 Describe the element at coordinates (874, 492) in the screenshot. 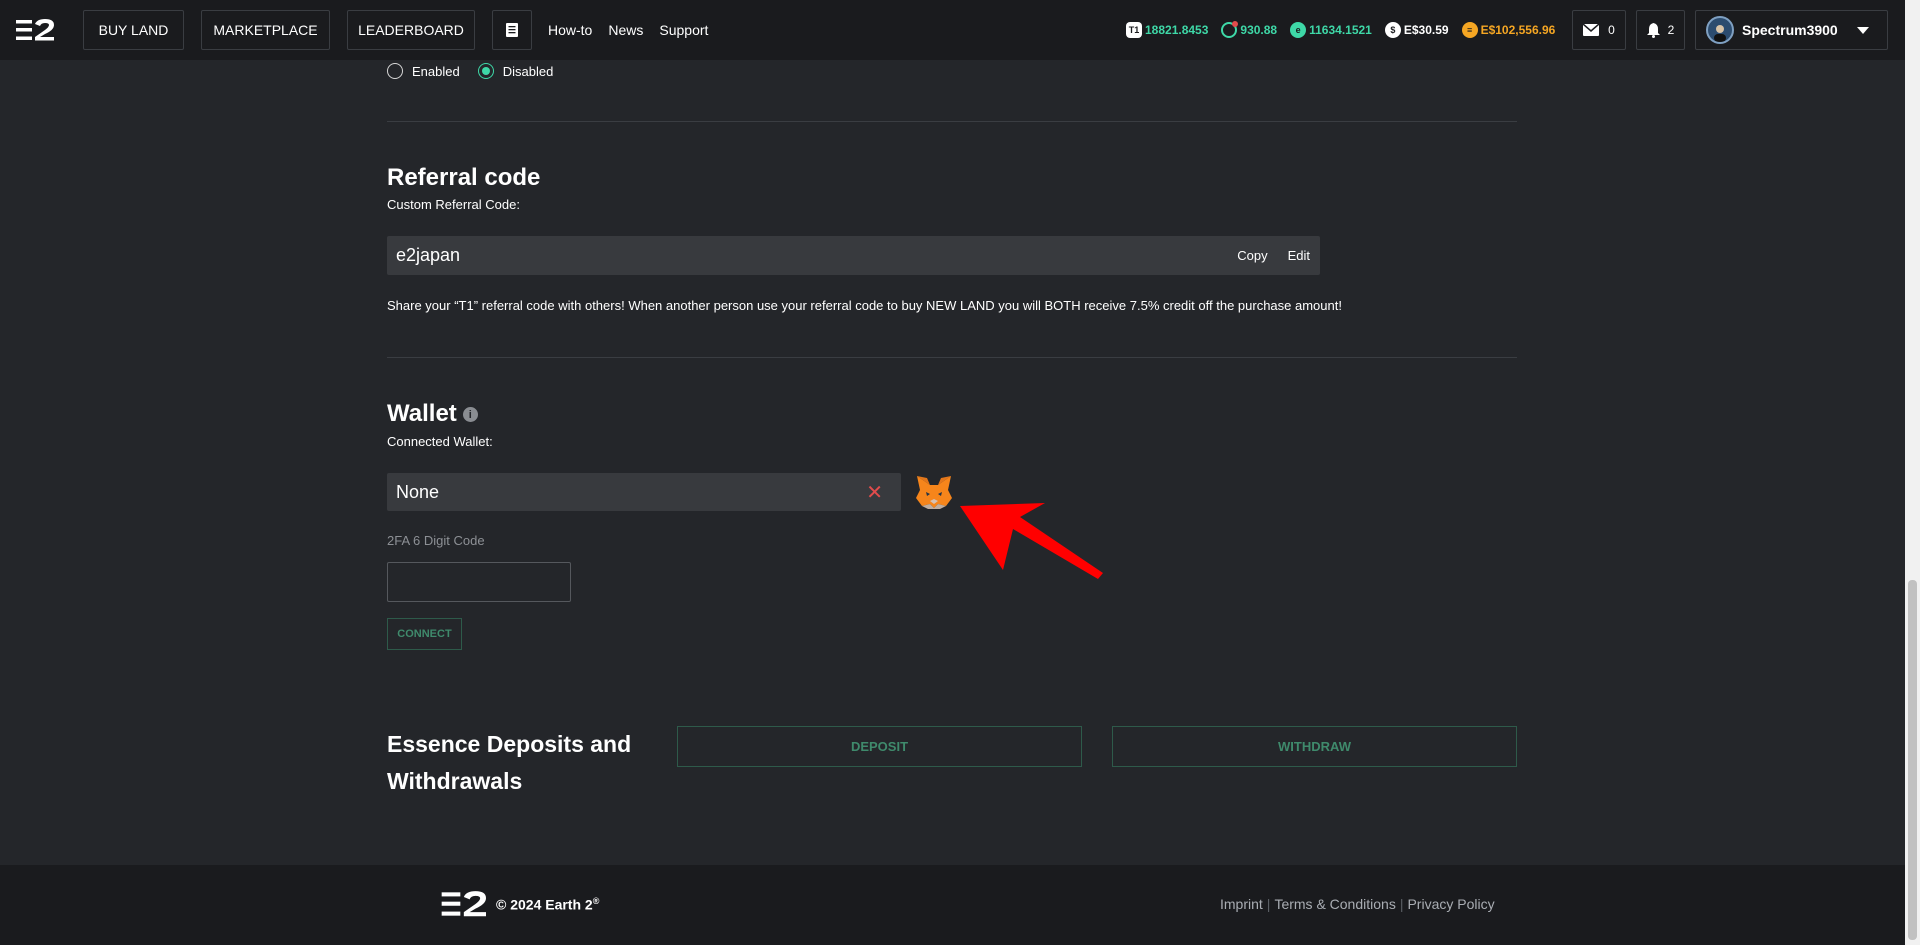

I see `clear-icon: ✕` at that location.